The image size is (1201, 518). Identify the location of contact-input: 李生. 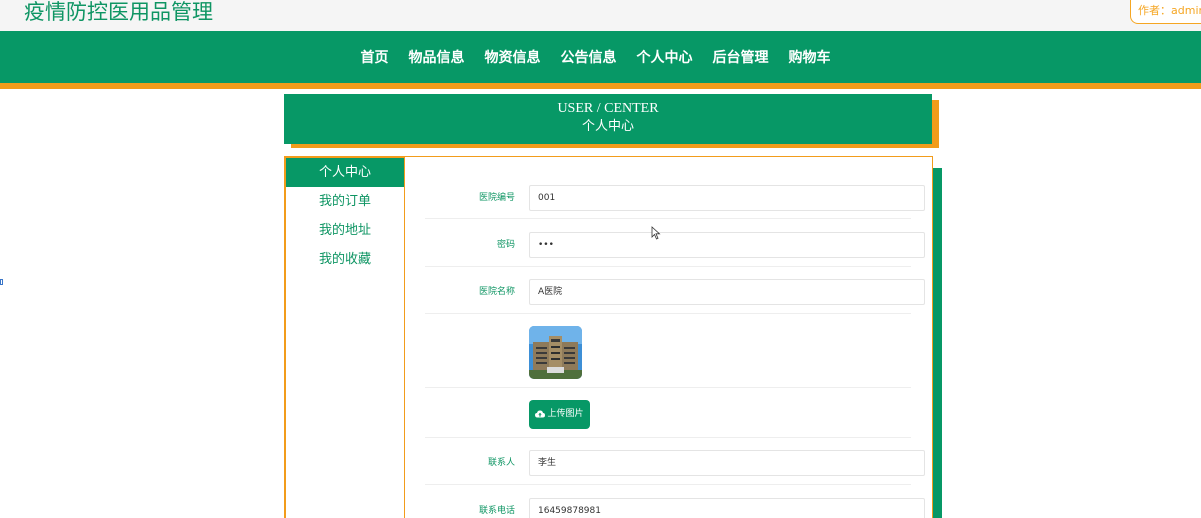
(727, 463).